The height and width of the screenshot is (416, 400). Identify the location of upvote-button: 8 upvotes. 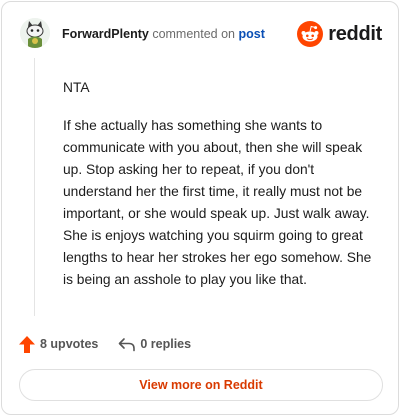
(59, 344).